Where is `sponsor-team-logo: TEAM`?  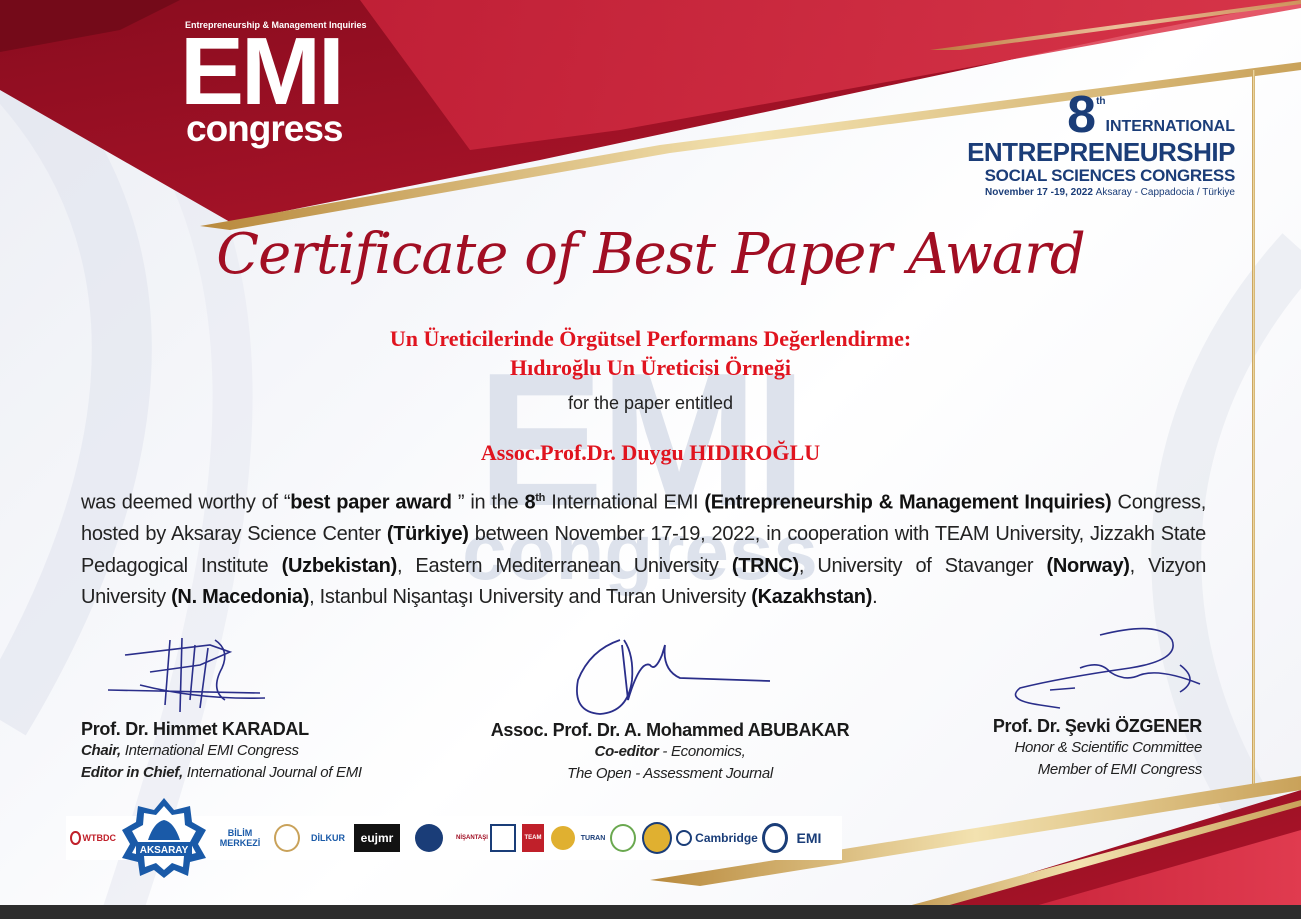
sponsor-team-logo: TEAM is located at coordinates (533, 838).